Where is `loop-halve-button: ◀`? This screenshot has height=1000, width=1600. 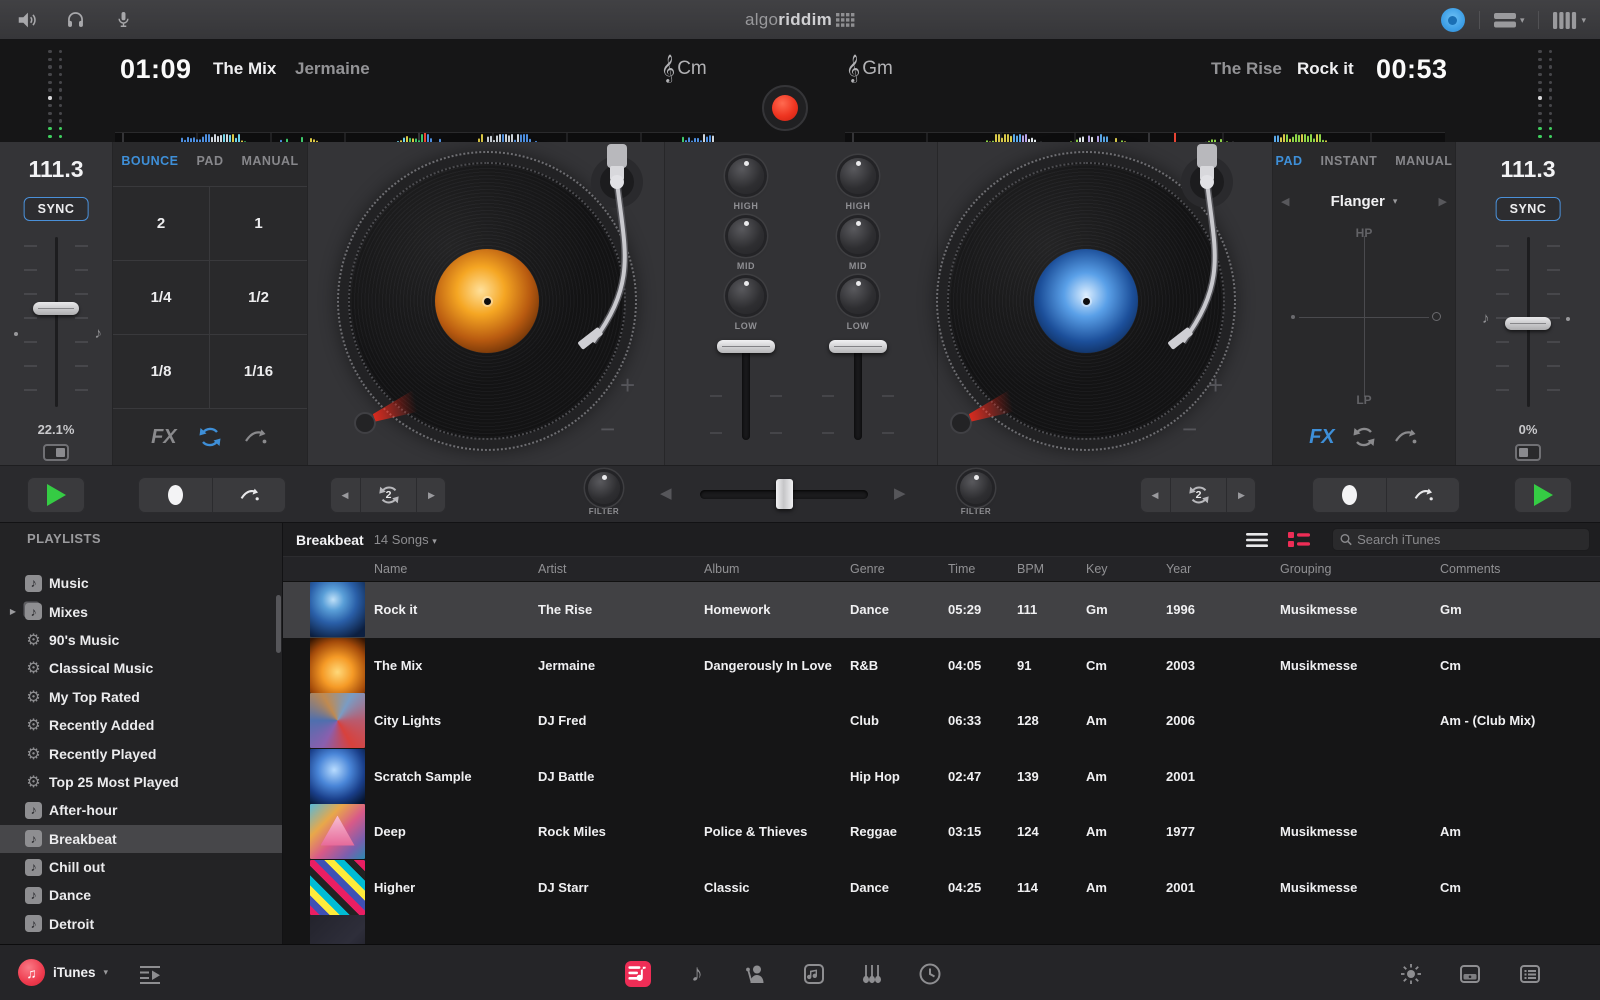 loop-halve-button: ◀ is located at coordinates (345, 495).